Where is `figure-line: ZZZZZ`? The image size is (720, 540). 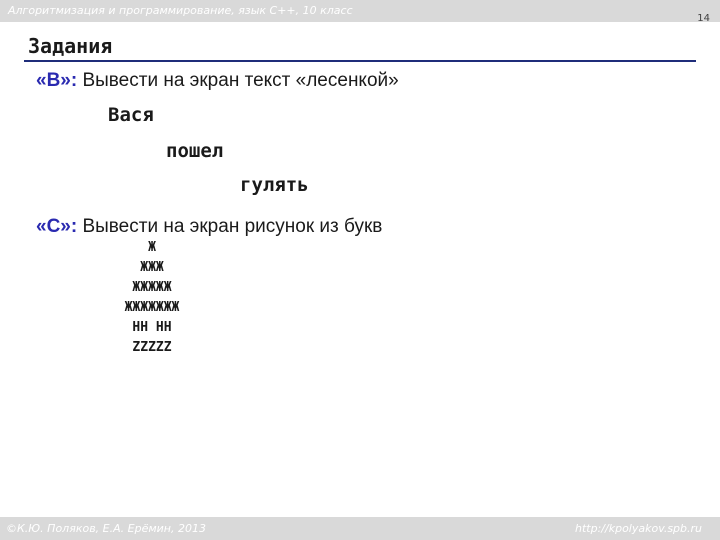
figure-line: ZZZZZ is located at coordinates (152, 347).